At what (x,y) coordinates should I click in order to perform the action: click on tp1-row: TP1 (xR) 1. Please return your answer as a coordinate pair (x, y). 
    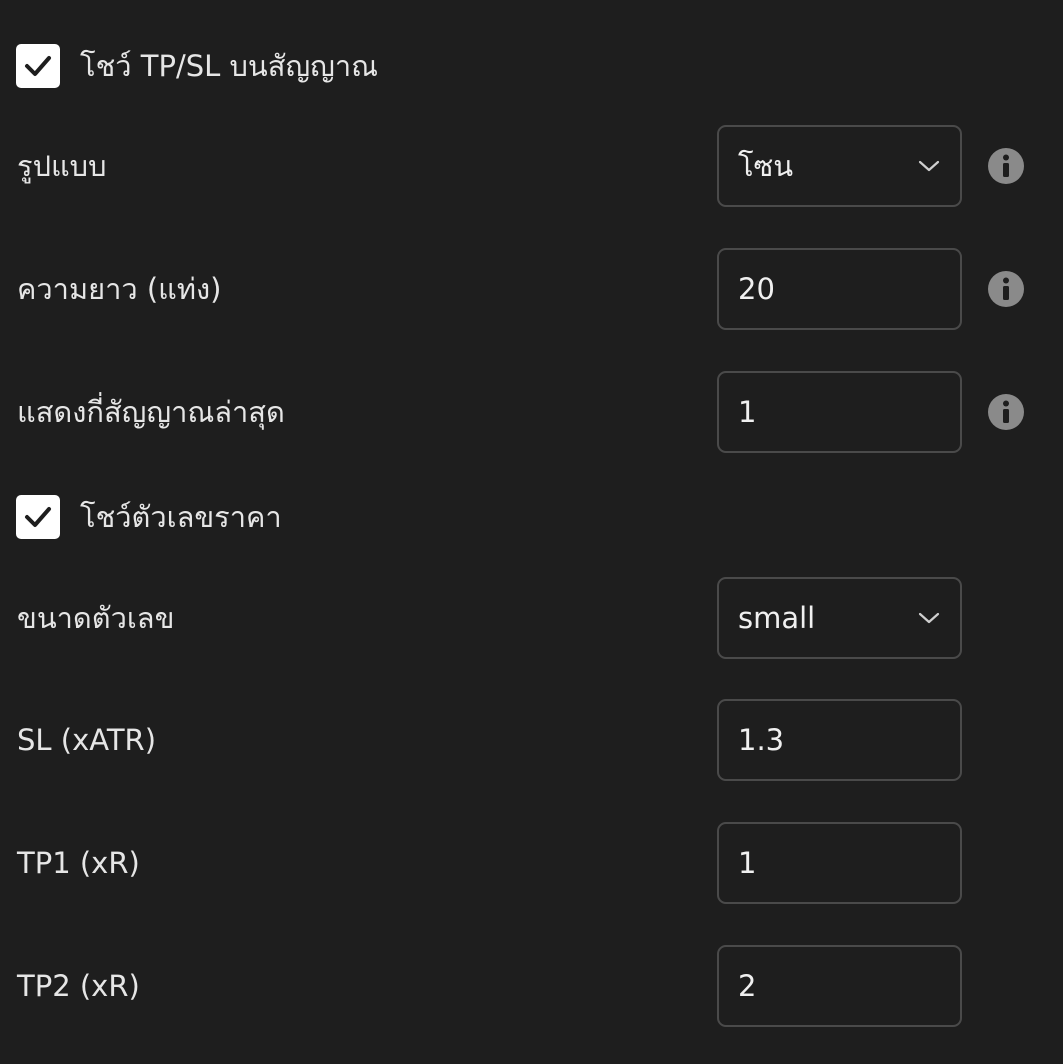
    Looking at the image, I should click on (531, 863).